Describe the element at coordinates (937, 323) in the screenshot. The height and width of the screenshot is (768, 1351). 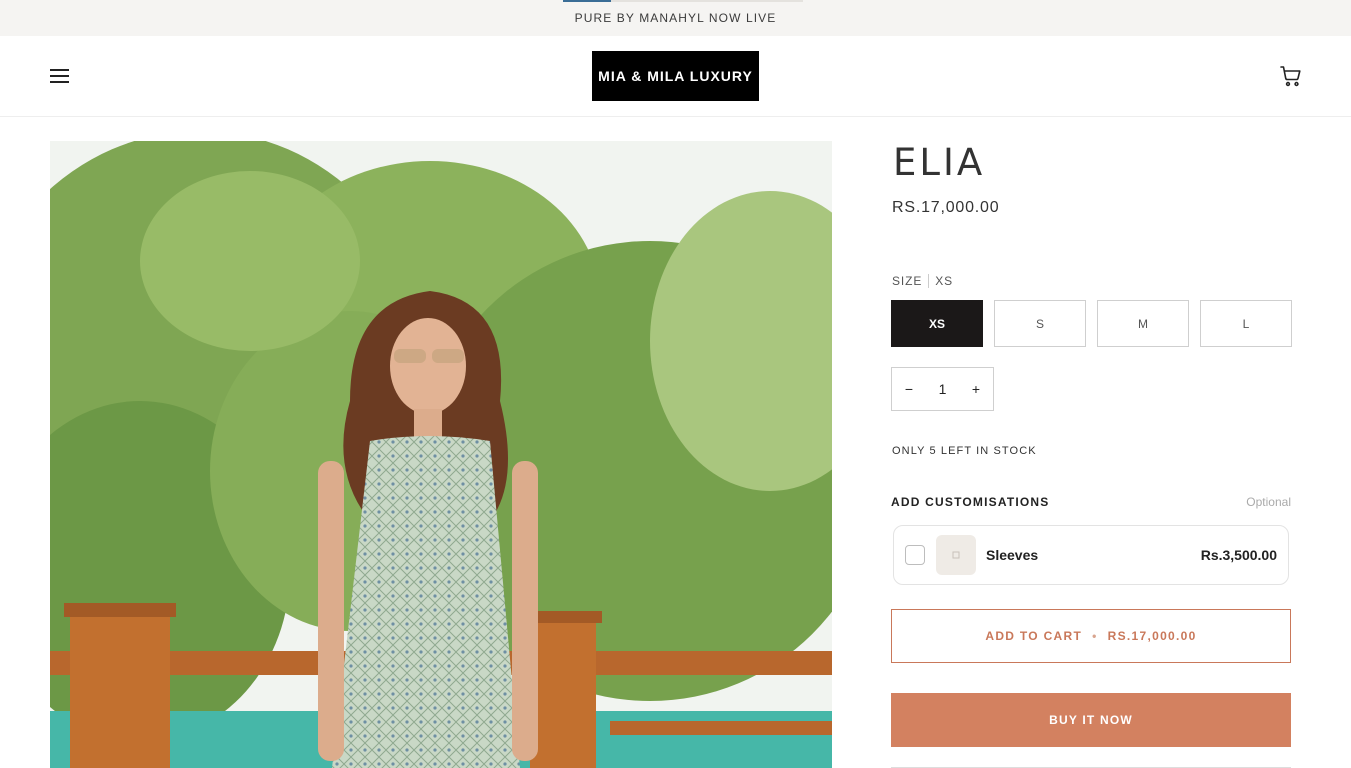
I see `size-option-xs: XS` at that location.